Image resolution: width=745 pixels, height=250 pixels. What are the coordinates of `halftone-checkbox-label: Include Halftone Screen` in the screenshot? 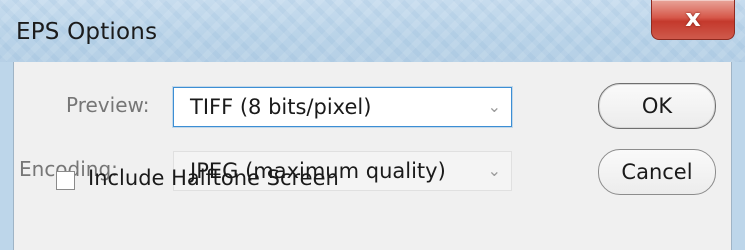 It's located at (213, 178).